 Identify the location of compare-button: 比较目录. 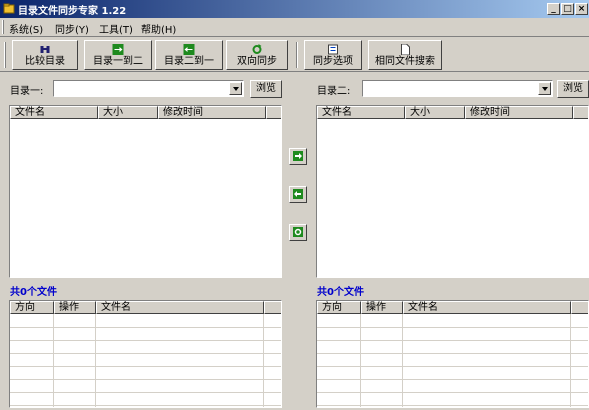
(45, 55).